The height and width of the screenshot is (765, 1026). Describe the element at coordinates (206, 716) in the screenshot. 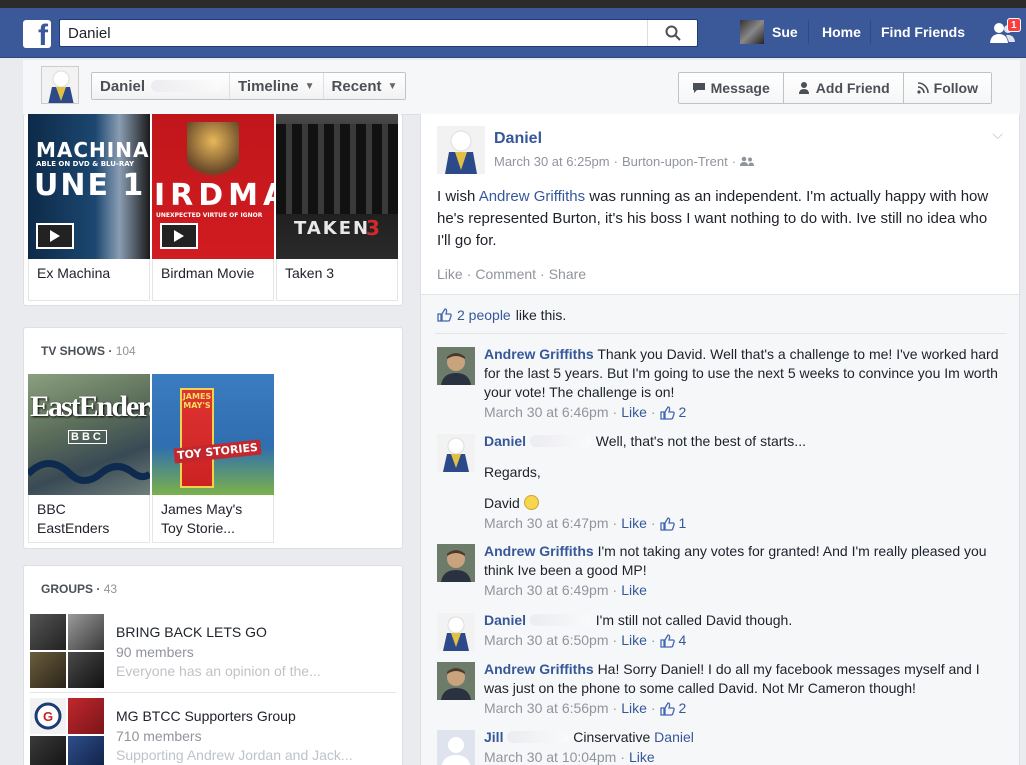

I see `group-name: MG BTCC Supporters Group` at that location.